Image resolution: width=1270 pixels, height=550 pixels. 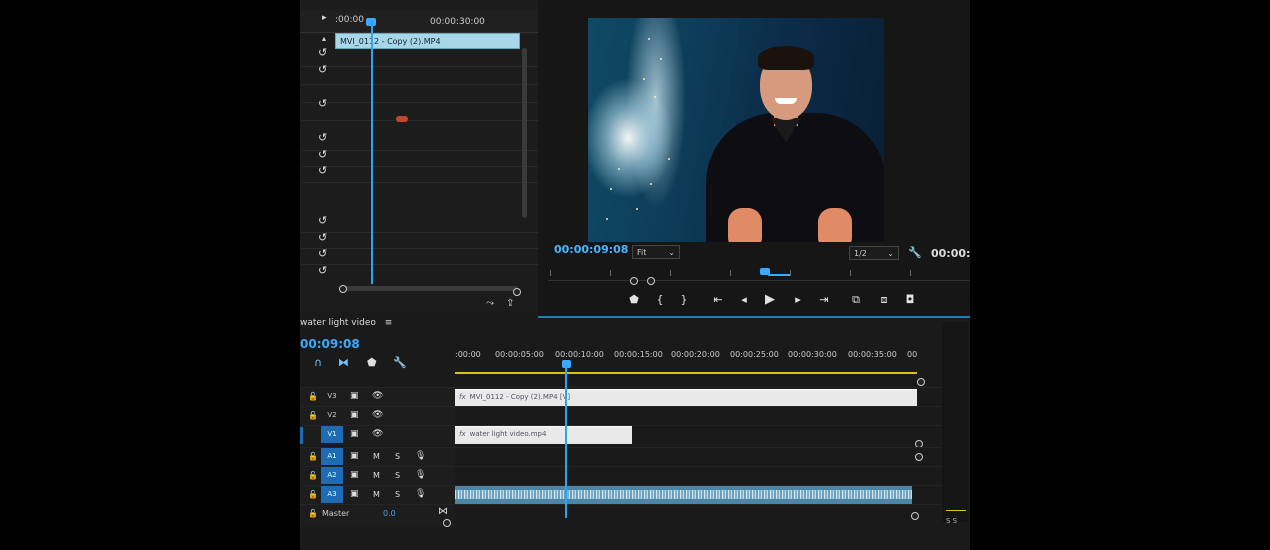 What do you see at coordinates (591, 249) in the screenshot?
I see `program-timecode: 00:00:09:08` at bounding box center [591, 249].